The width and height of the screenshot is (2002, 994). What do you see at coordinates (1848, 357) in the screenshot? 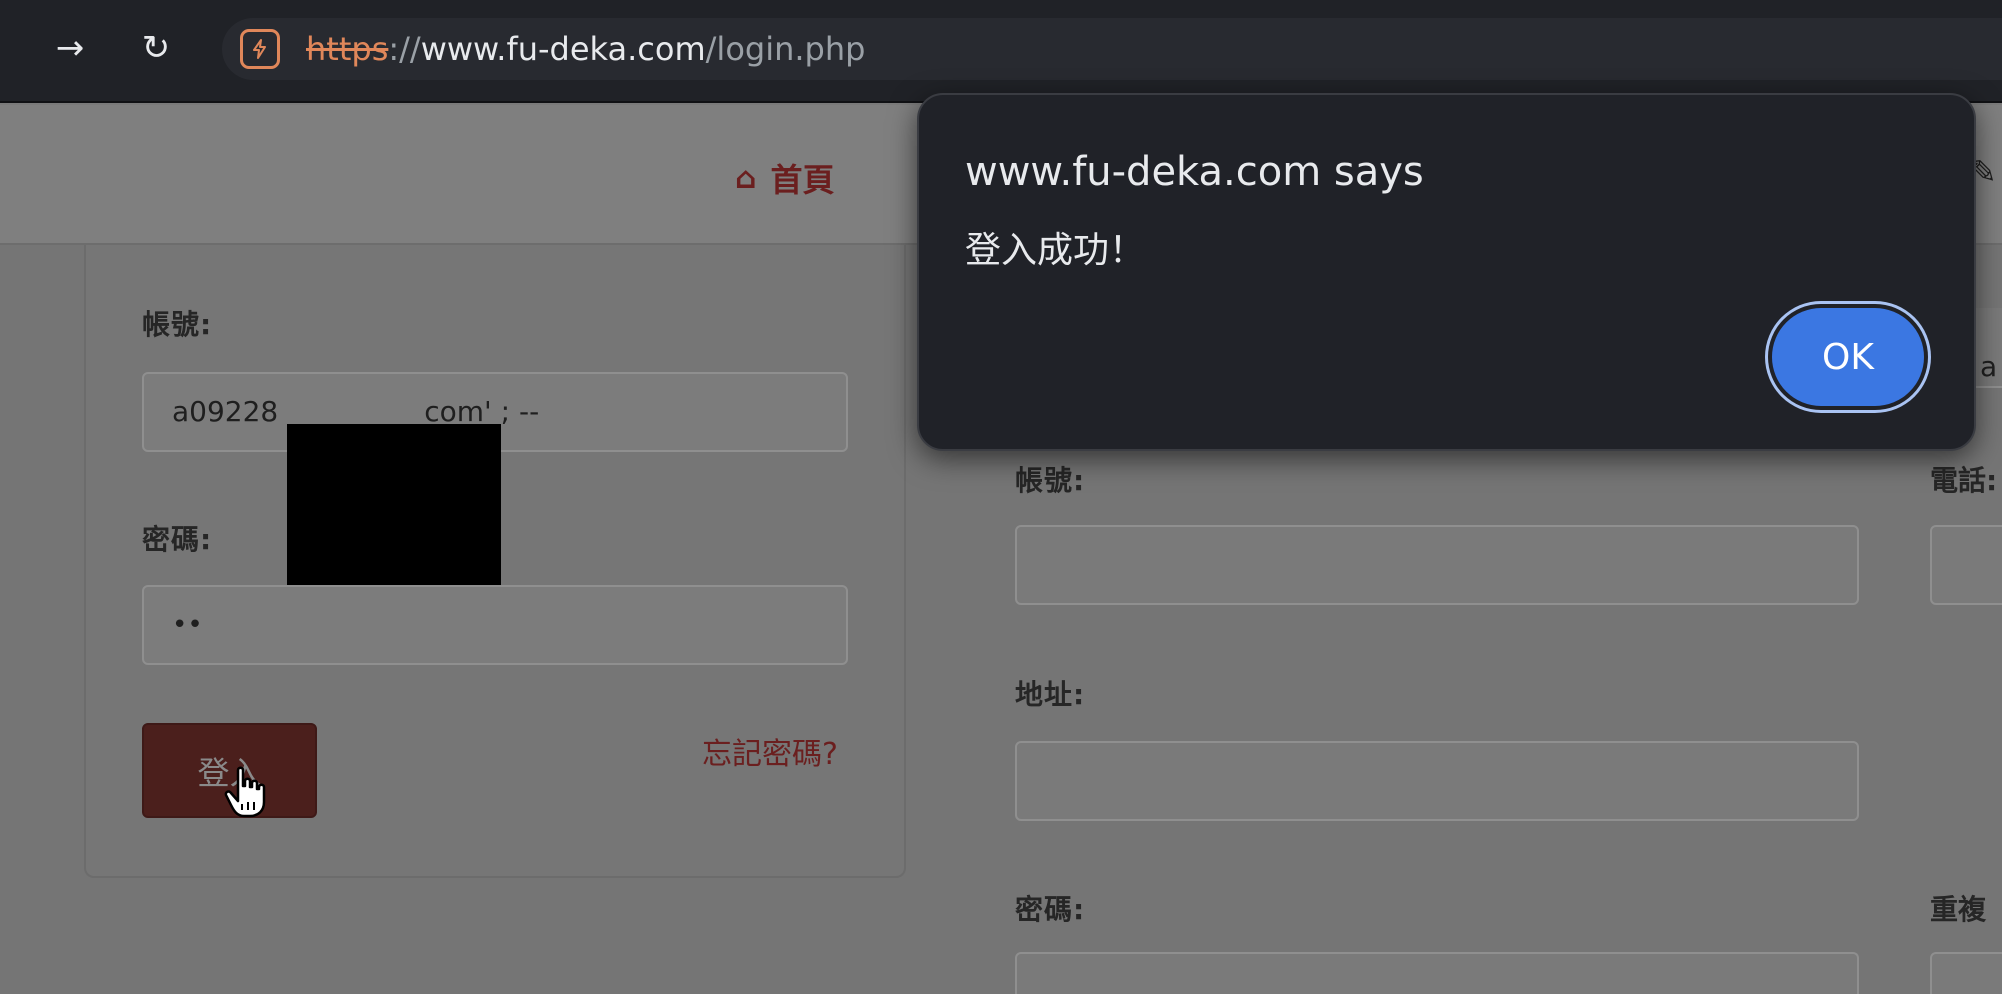
I see `ok-button: OK` at bounding box center [1848, 357].